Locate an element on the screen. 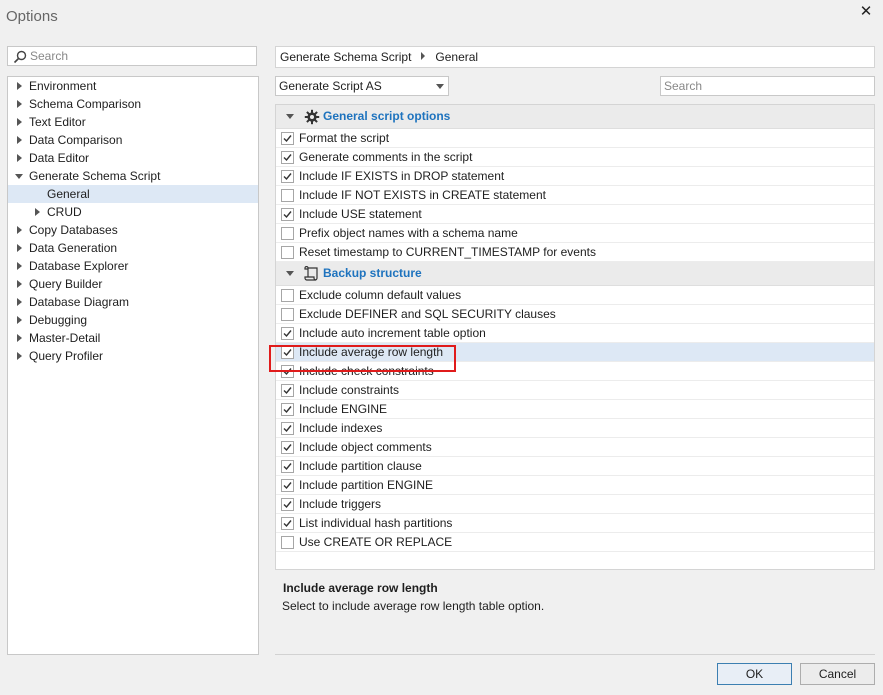  tree-item-data-comparison: Data Comparison is located at coordinates (133, 140).